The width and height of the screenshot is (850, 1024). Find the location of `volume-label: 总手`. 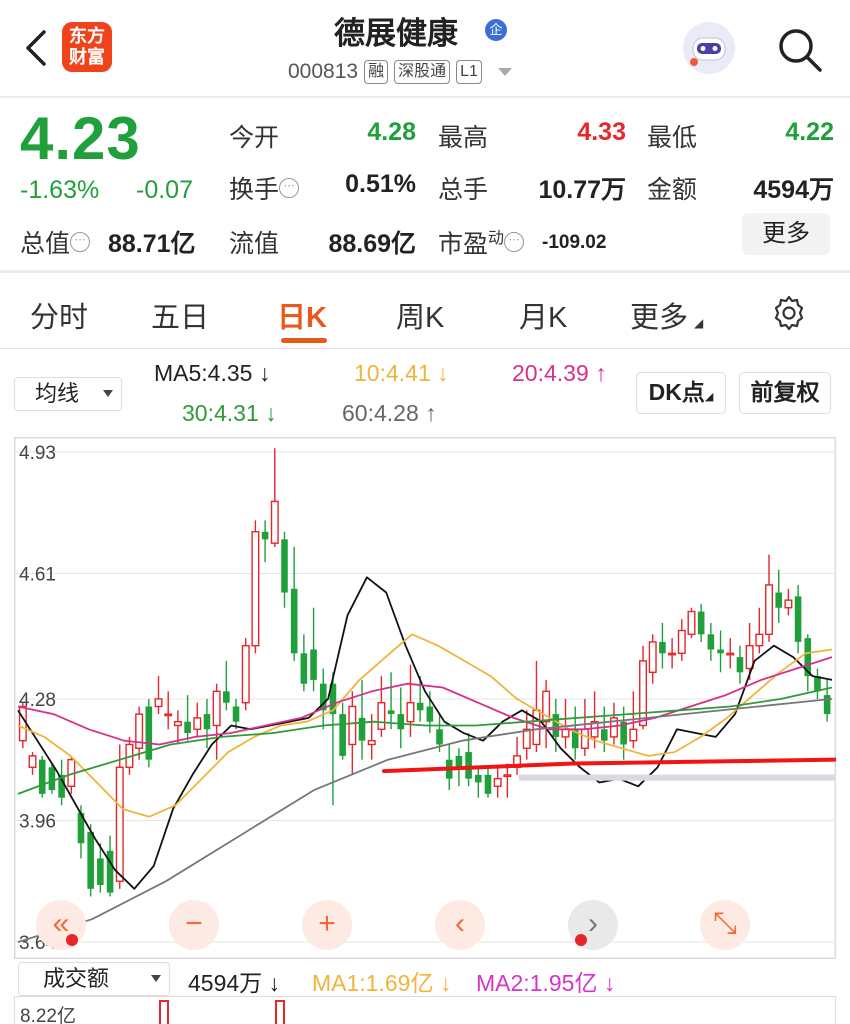

volume-label: 总手 is located at coordinates (463, 190).